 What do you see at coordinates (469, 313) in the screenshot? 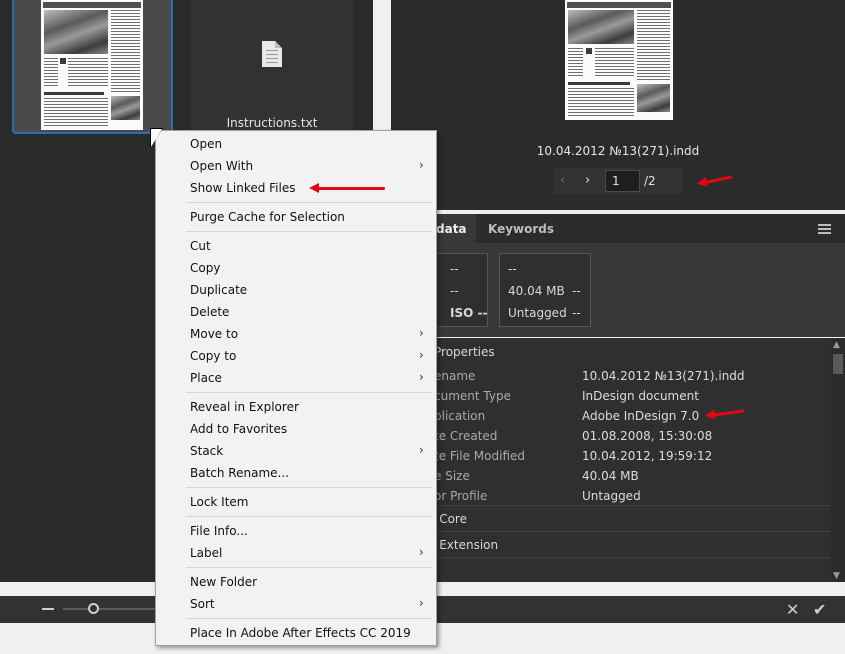
I see `camera-iso: ISO --` at bounding box center [469, 313].